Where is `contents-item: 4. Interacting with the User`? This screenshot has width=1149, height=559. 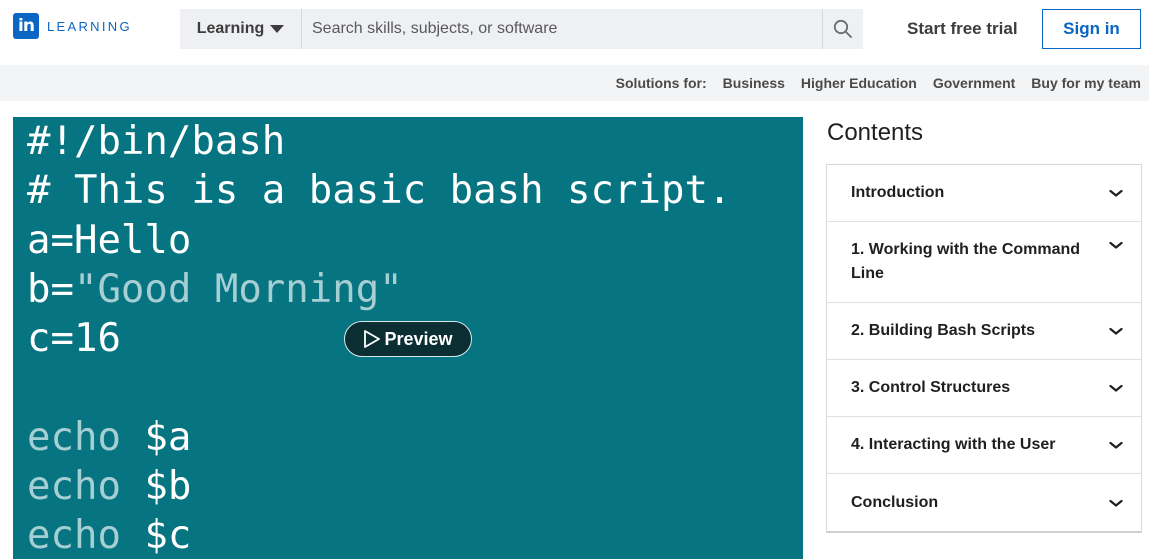 contents-item: 4. Interacting with the User is located at coordinates (984, 445).